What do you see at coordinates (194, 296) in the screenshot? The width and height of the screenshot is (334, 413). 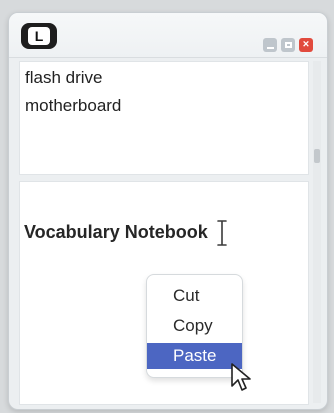 I see `menu-item-cut: Cut` at bounding box center [194, 296].